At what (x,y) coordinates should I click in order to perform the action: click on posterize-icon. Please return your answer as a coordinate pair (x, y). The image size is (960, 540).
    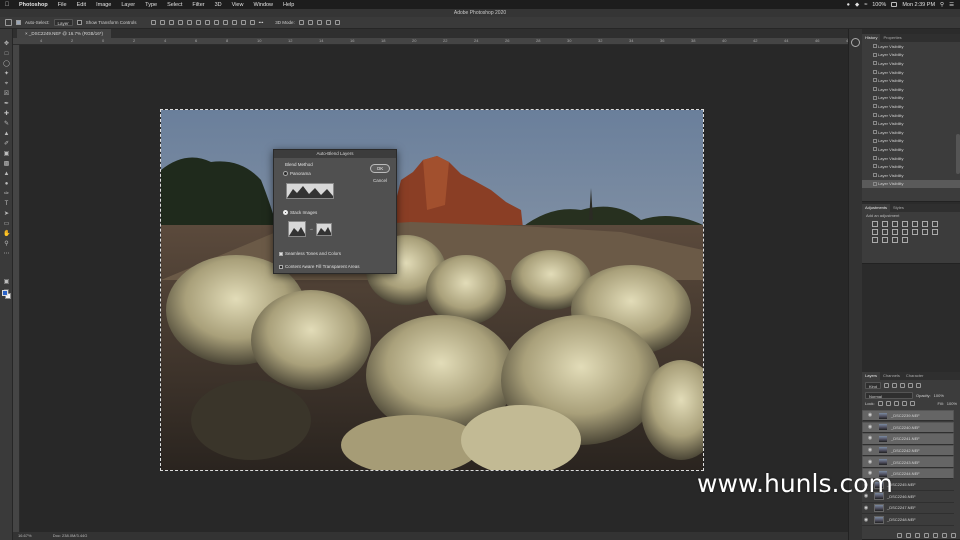
    Looking at the image, I should click on (875, 240).